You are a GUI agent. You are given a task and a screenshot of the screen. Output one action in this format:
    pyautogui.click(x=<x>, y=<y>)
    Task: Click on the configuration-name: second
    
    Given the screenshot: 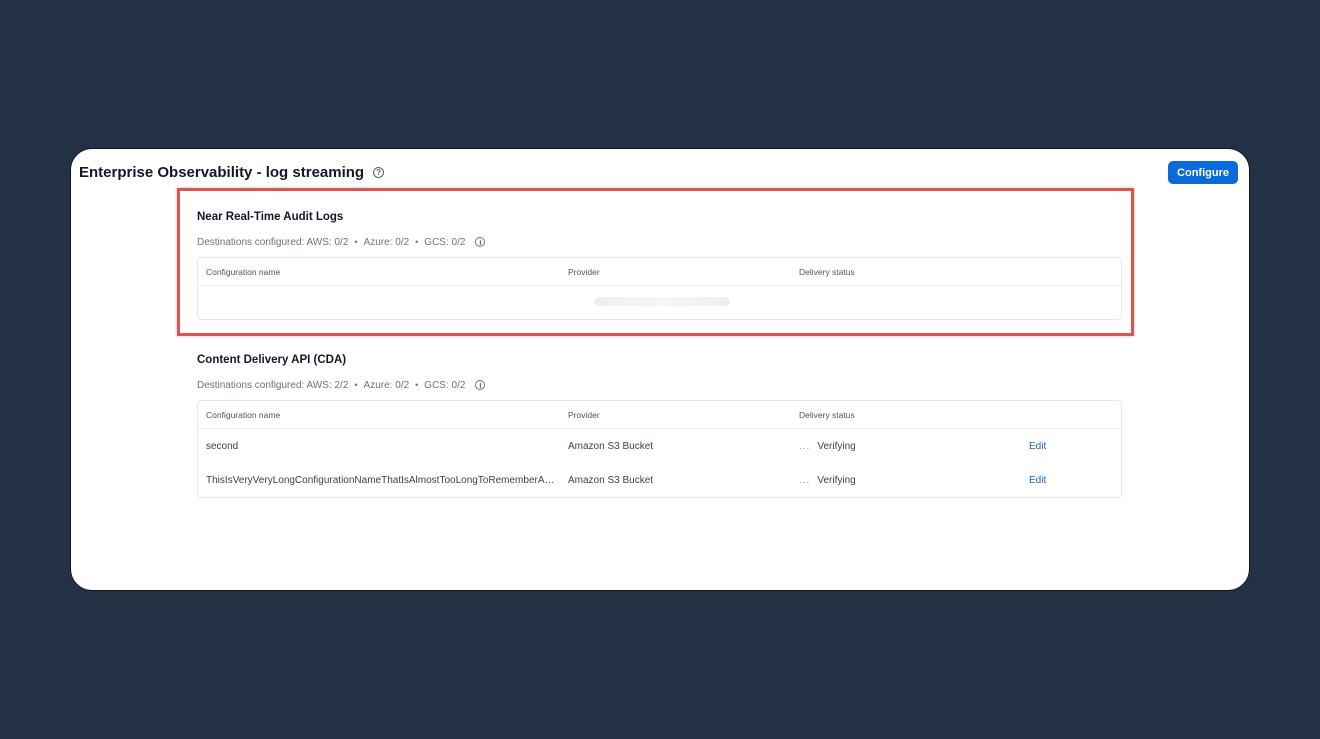 What is the action you would take?
    pyautogui.click(x=222, y=446)
    